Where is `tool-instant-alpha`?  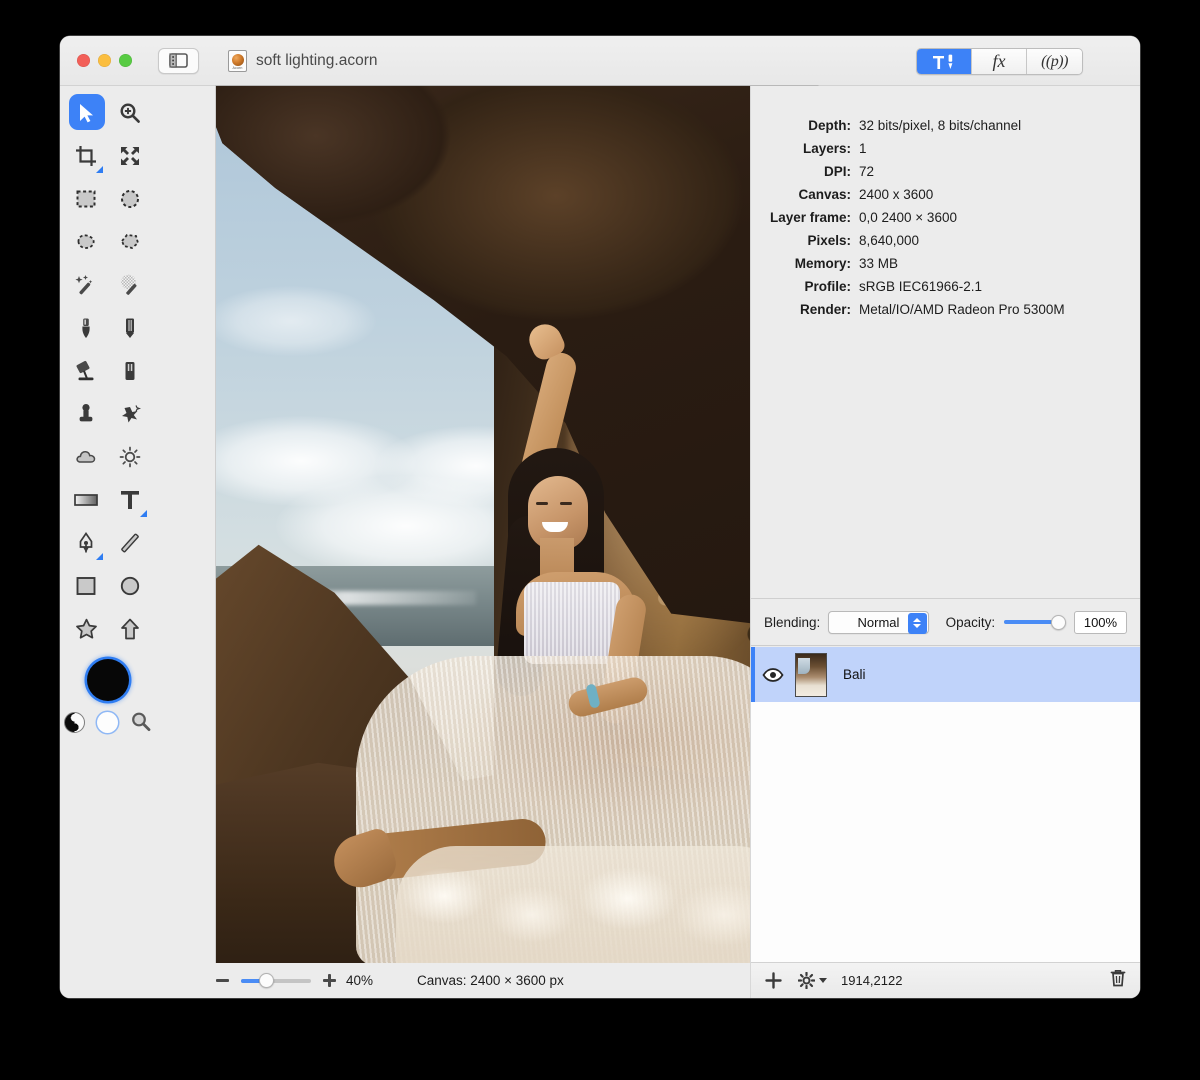 tool-instant-alpha is located at coordinates (130, 284).